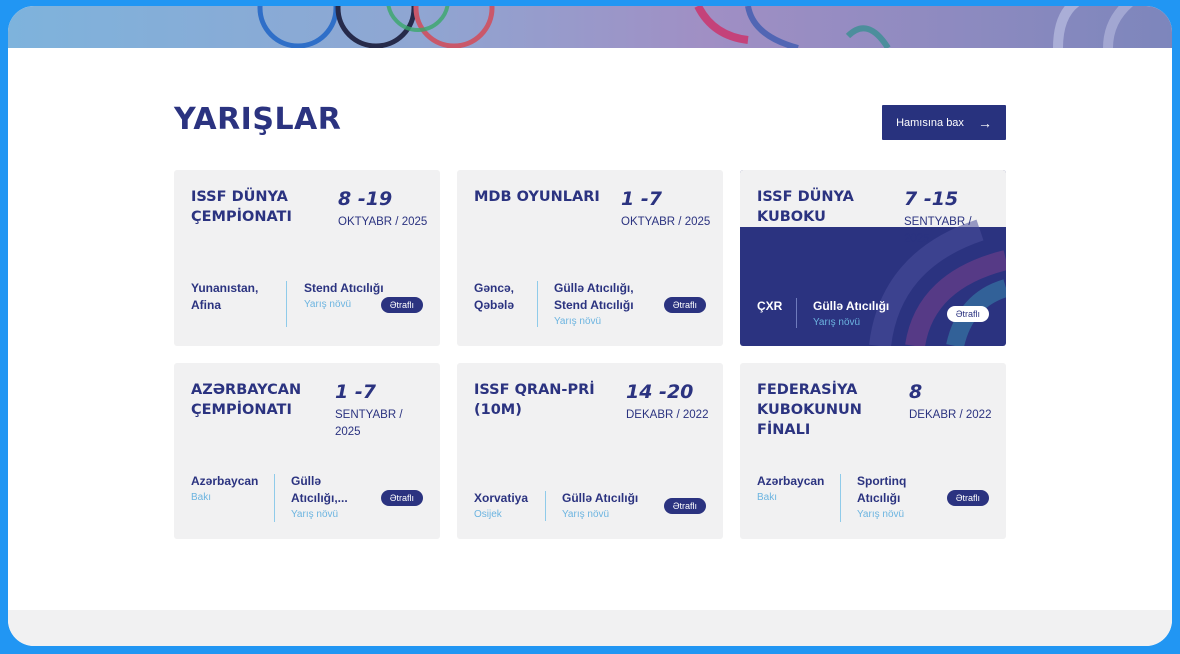 This screenshot has width=1180, height=654. I want to click on event-title: MDB OYUNLARI, so click(537, 197).